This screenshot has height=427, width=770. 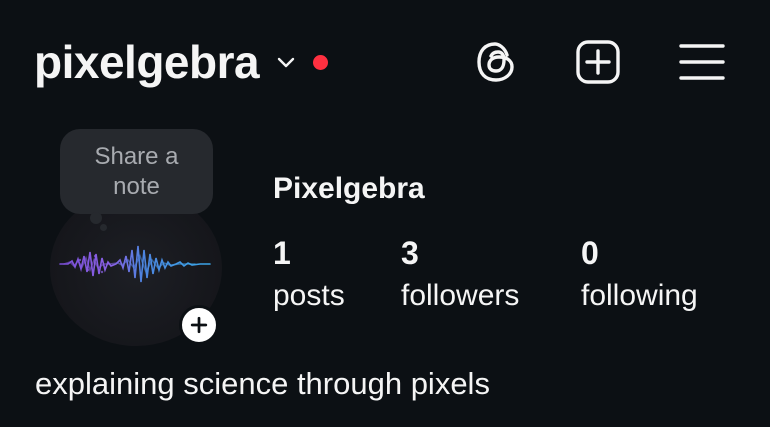 What do you see at coordinates (286, 62) in the screenshot?
I see `chevron-down-icon` at bounding box center [286, 62].